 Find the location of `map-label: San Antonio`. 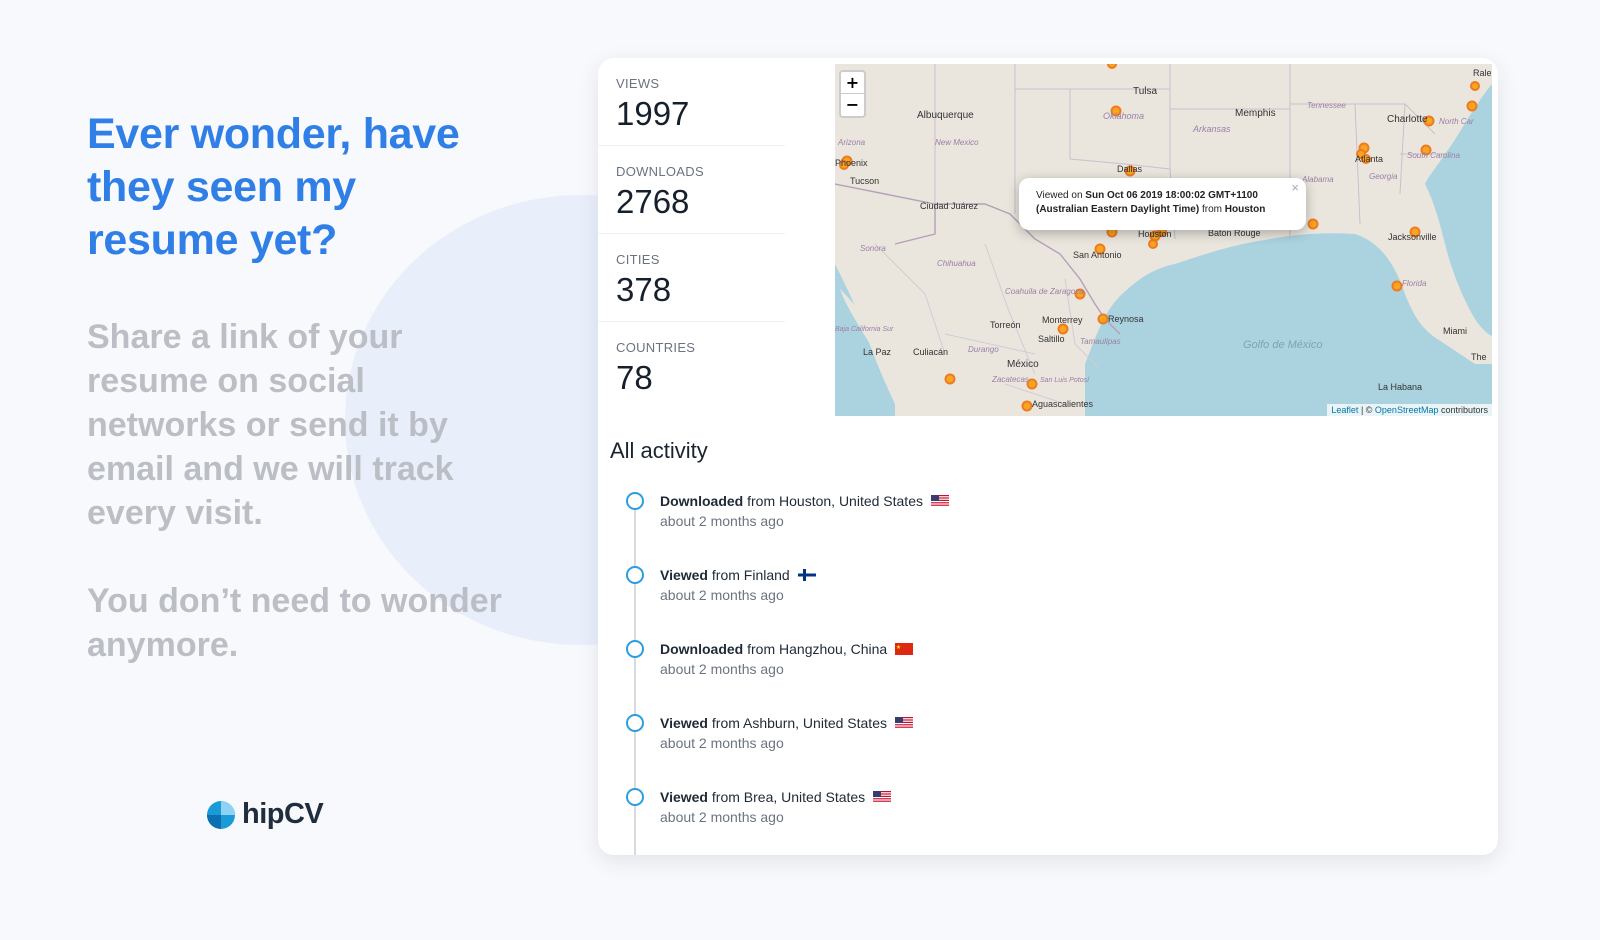

map-label: San Antonio is located at coordinates (1097, 255).